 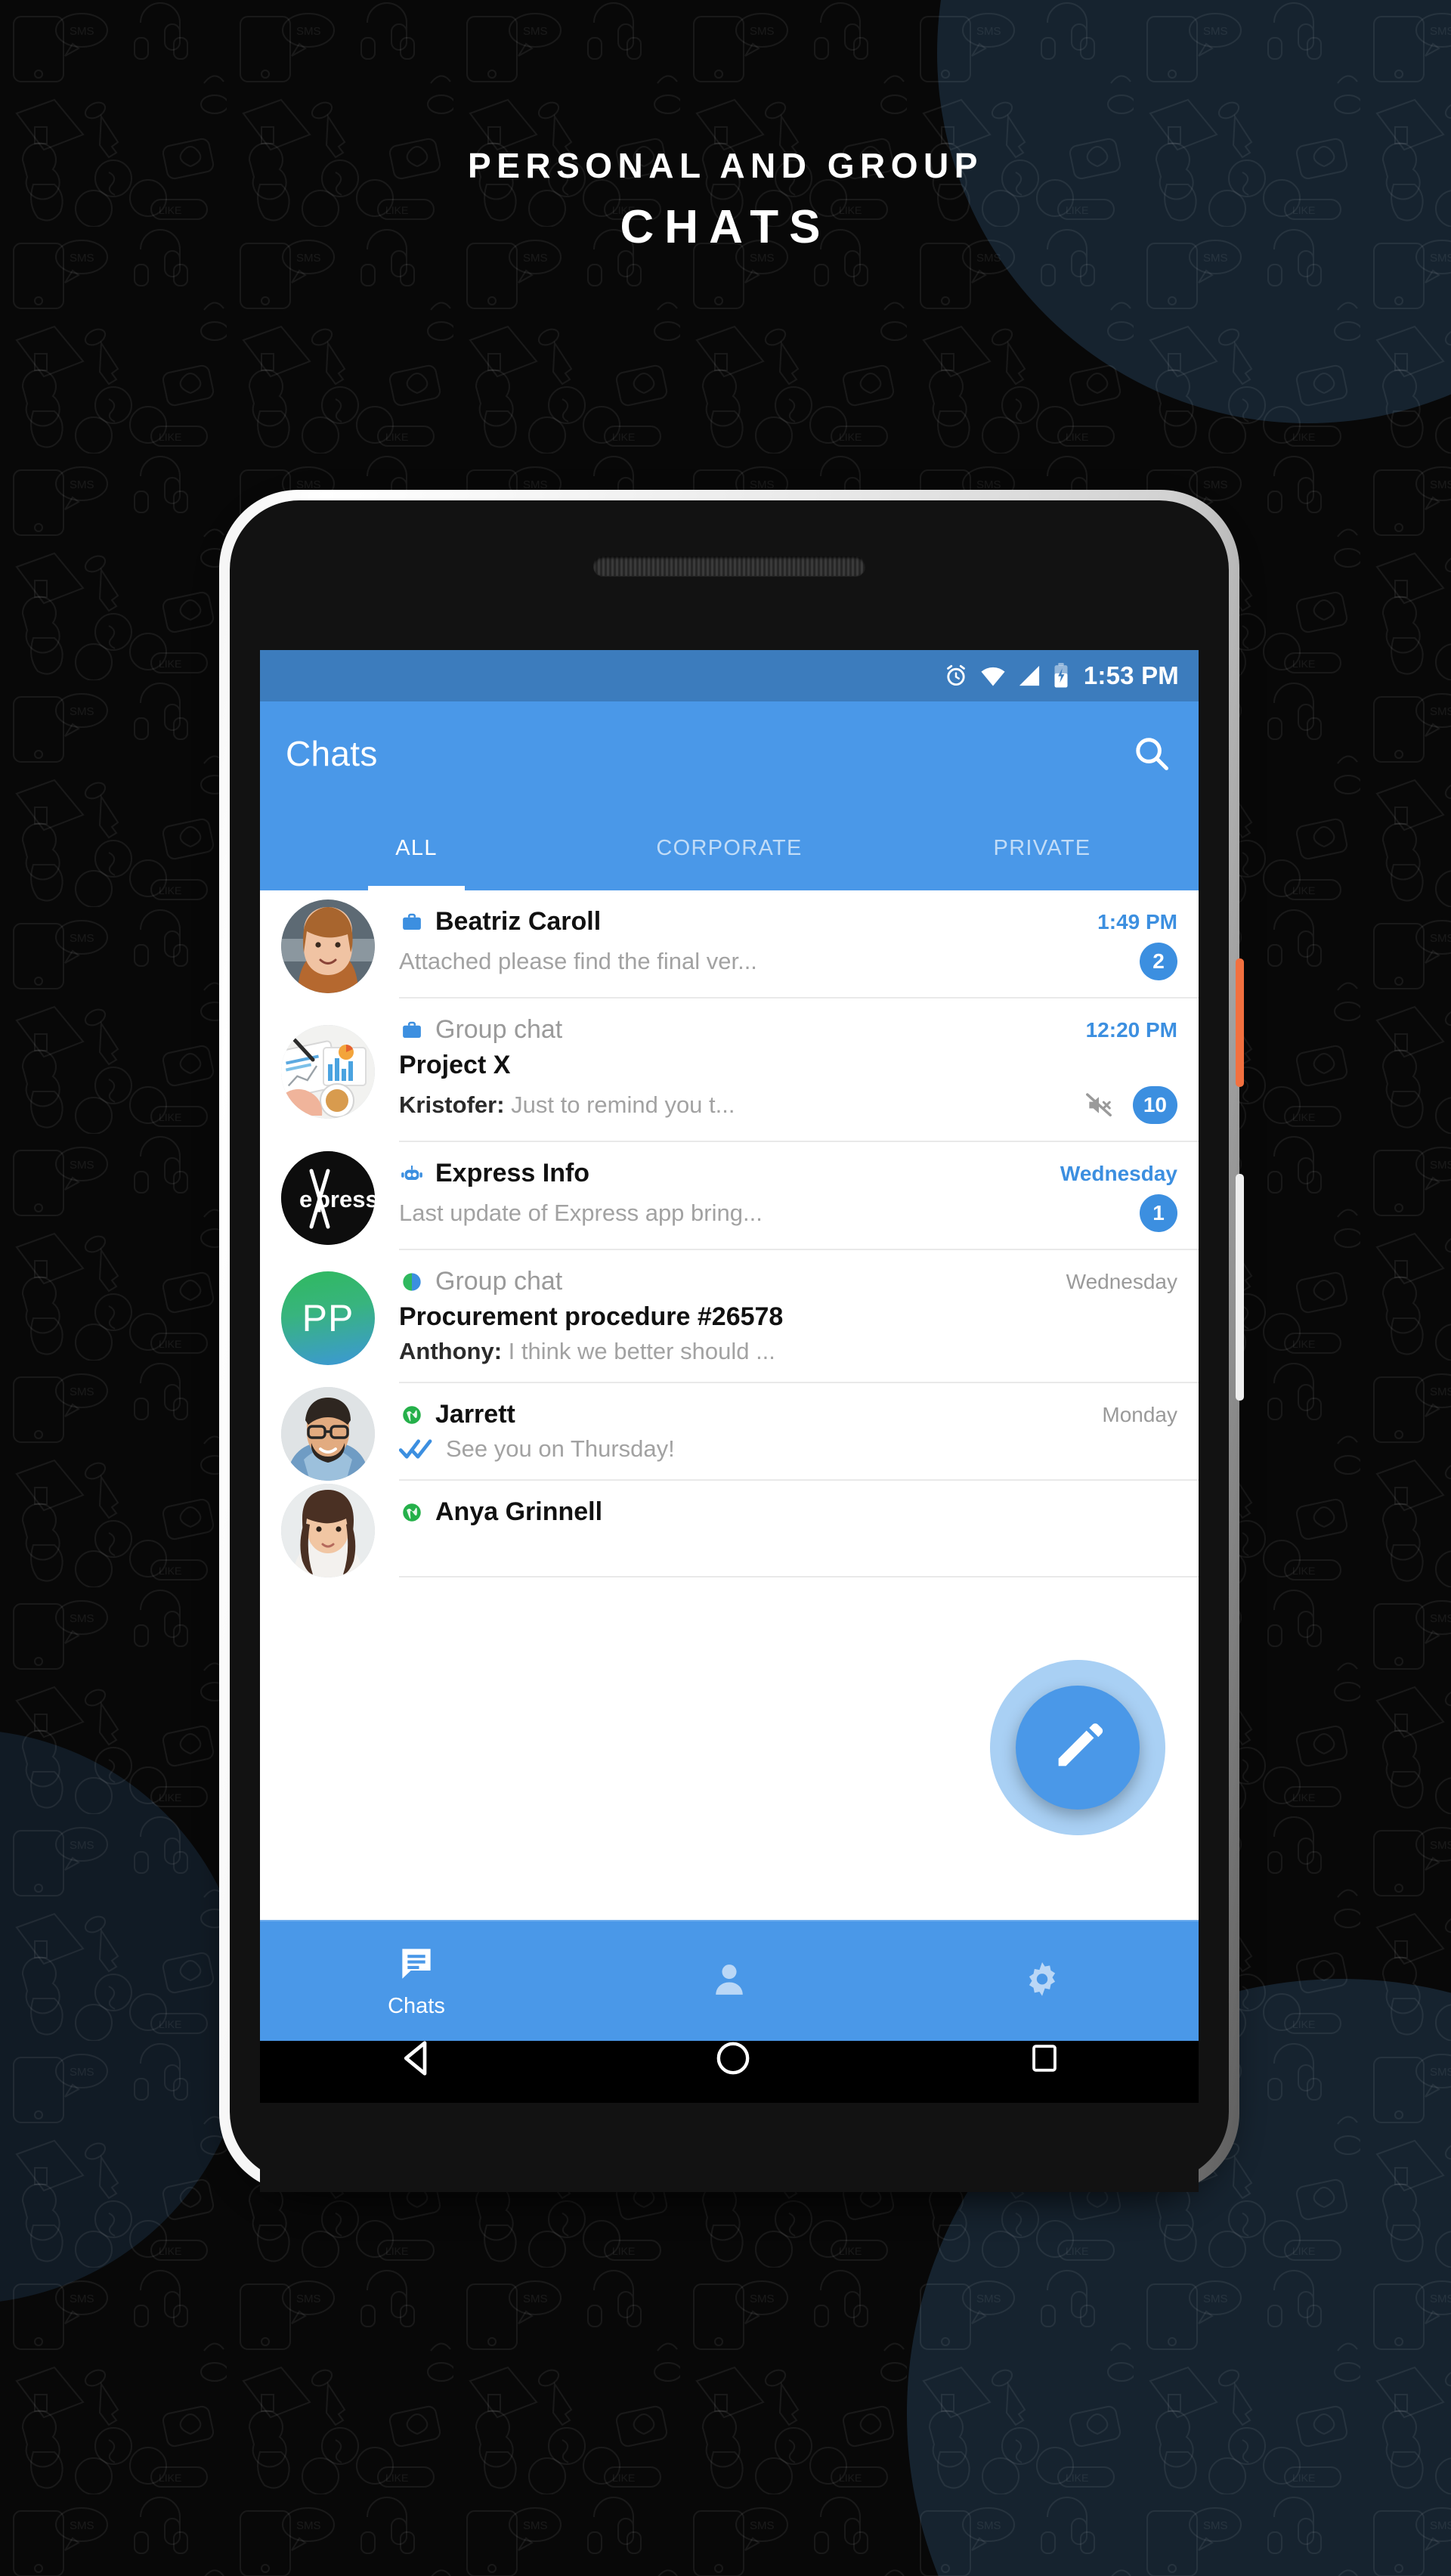 What do you see at coordinates (726, 227) in the screenshot?
I see `headline-line-2: CHATS` at bounding box center [726, 227].